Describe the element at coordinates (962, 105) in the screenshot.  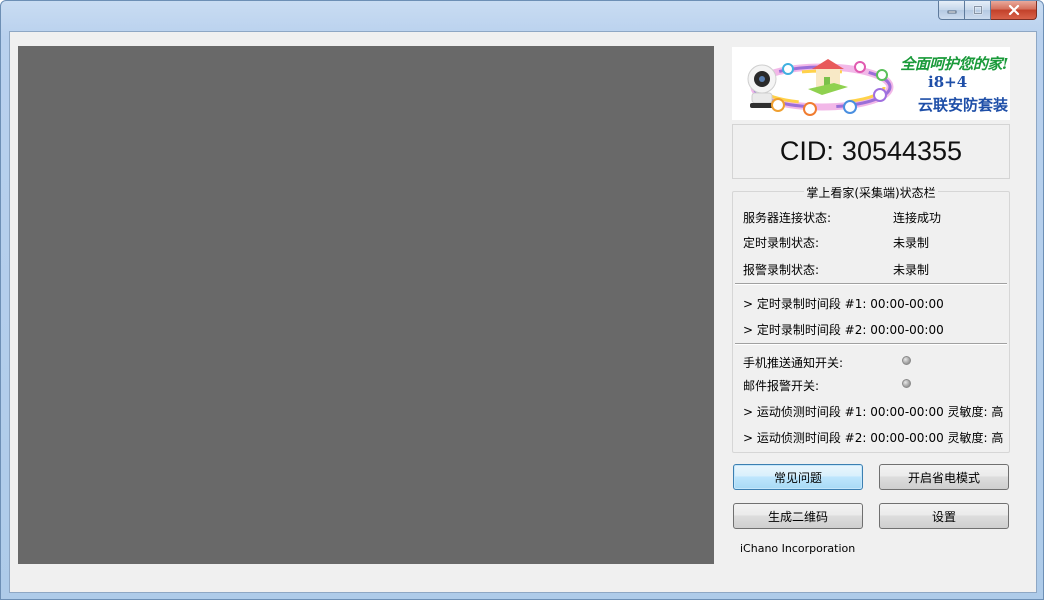
I see `banner-product: 云联安防套装` at that location.